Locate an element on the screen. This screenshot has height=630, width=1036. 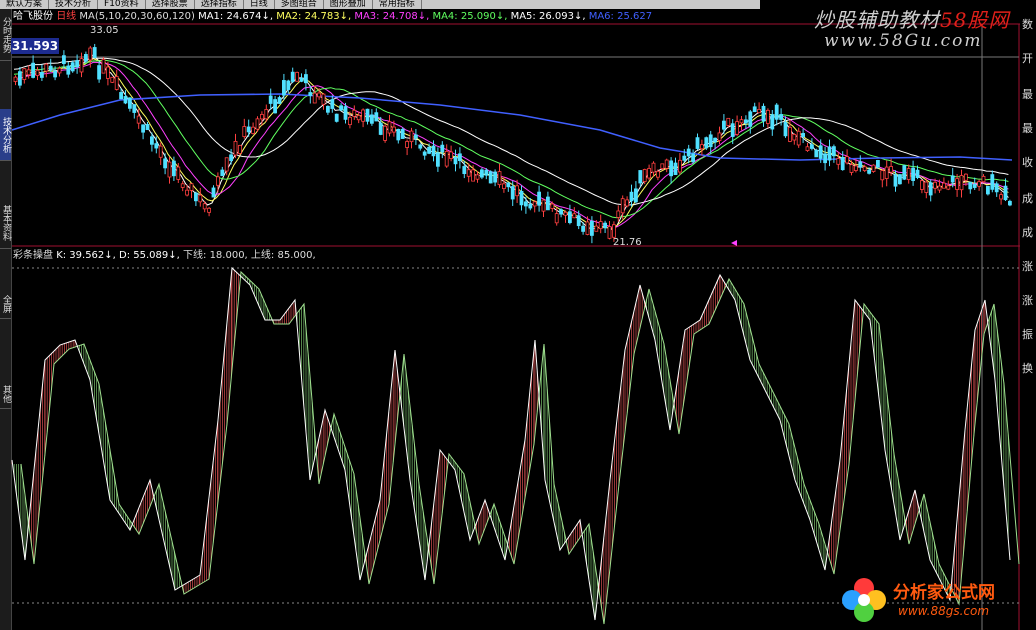
site-logo: 分析家公式网 www.88gs.com is located at coordinates (937, 601).